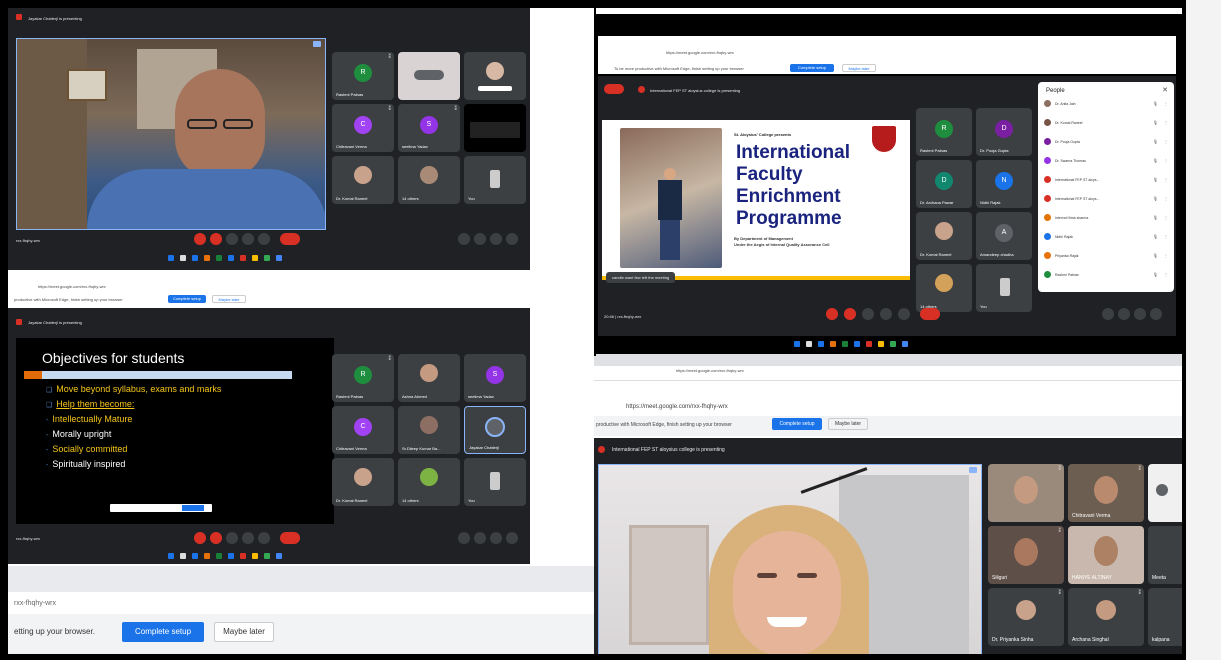 Image resolution: width=1221 pixels, height=660 pixels. I want to click on participant-tile: N Nidhi Rajak, so click(1004, 184).